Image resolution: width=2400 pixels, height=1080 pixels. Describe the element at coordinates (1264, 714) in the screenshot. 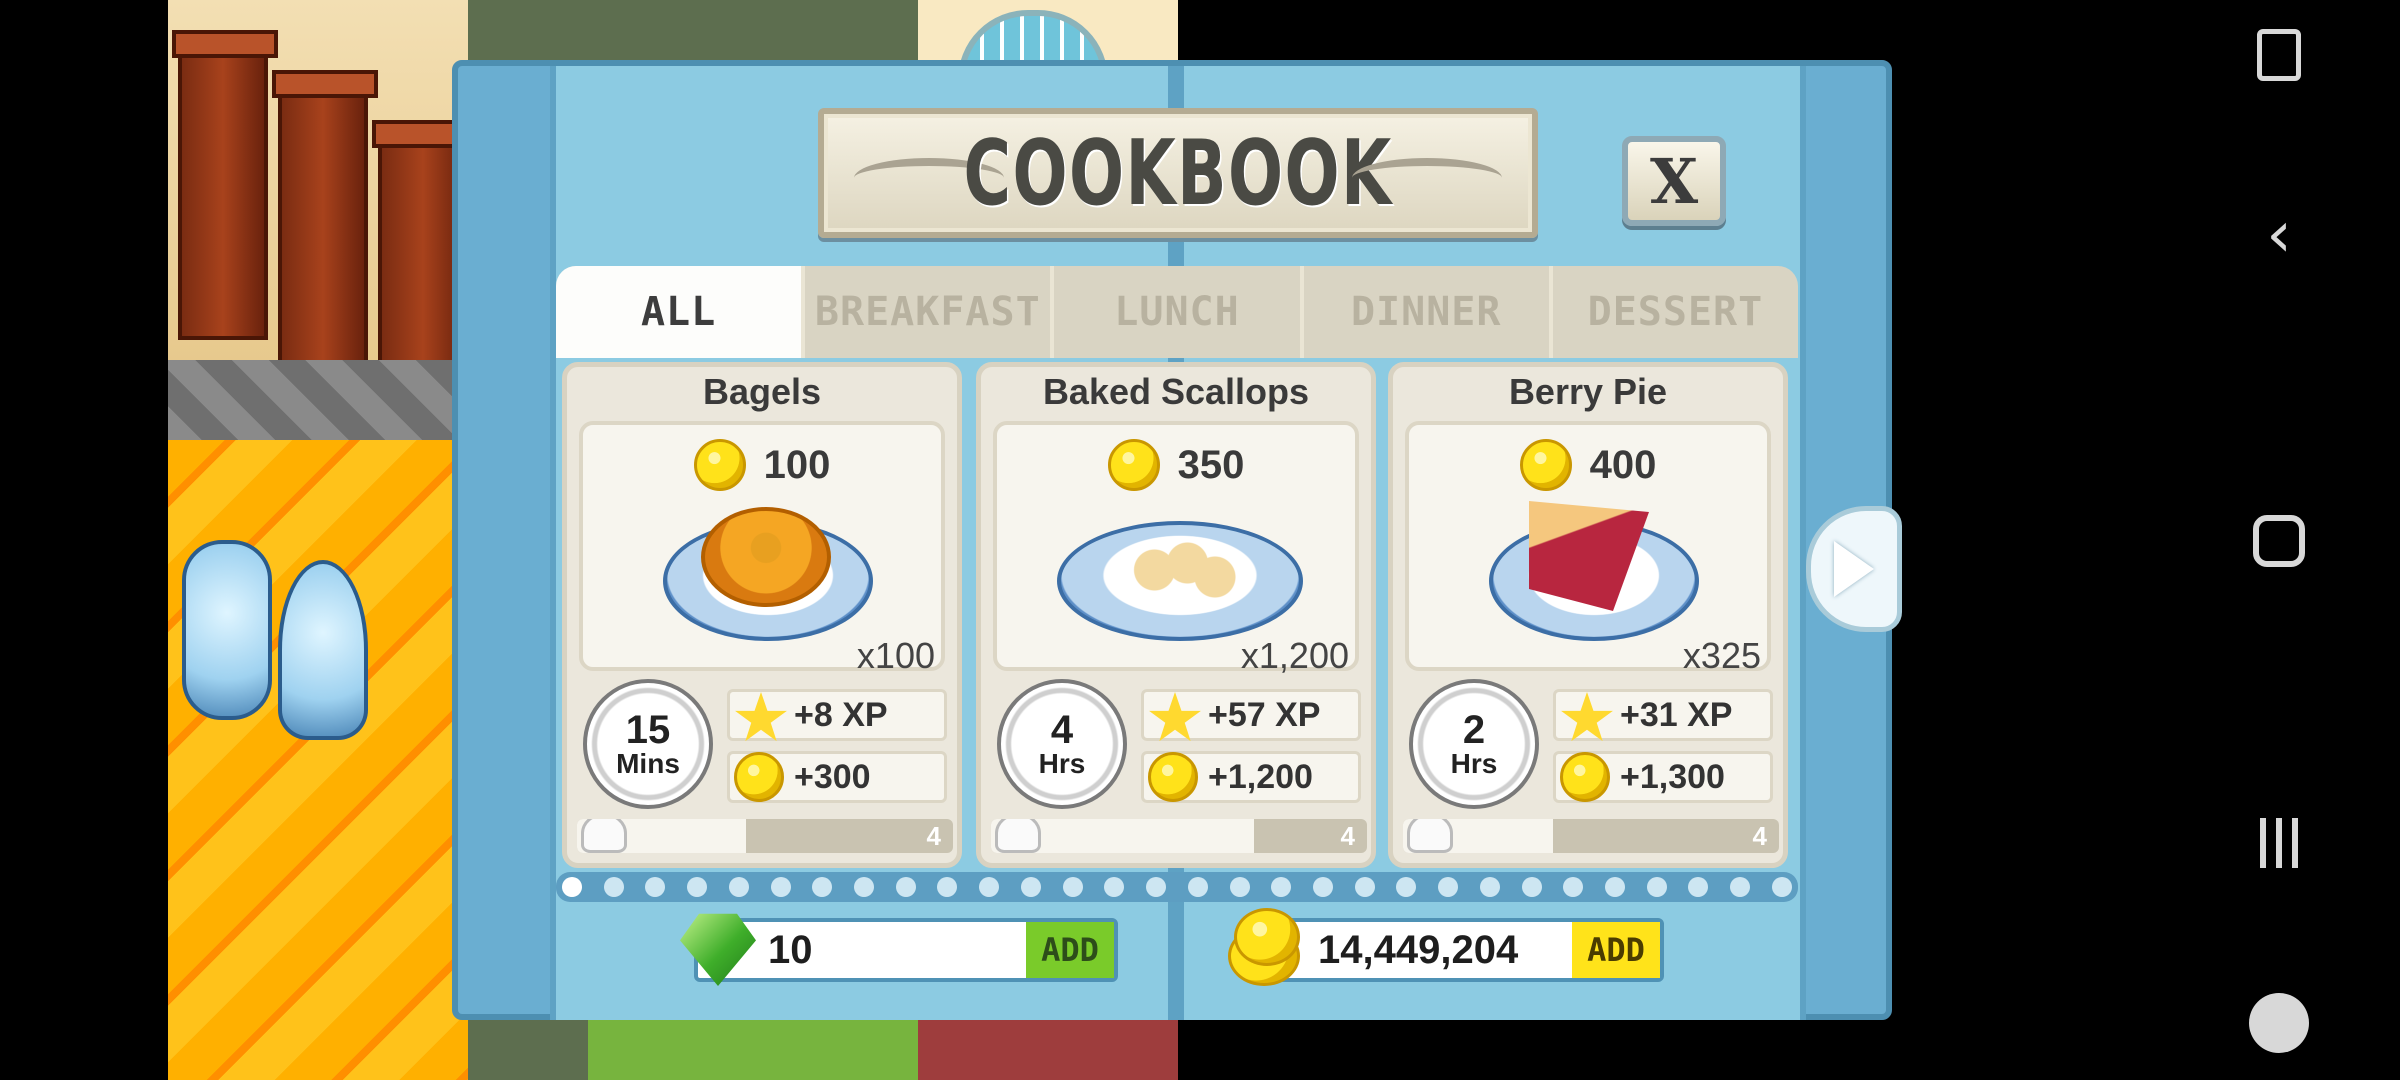

I see `xp-reward-value: +57 XP` at that location.